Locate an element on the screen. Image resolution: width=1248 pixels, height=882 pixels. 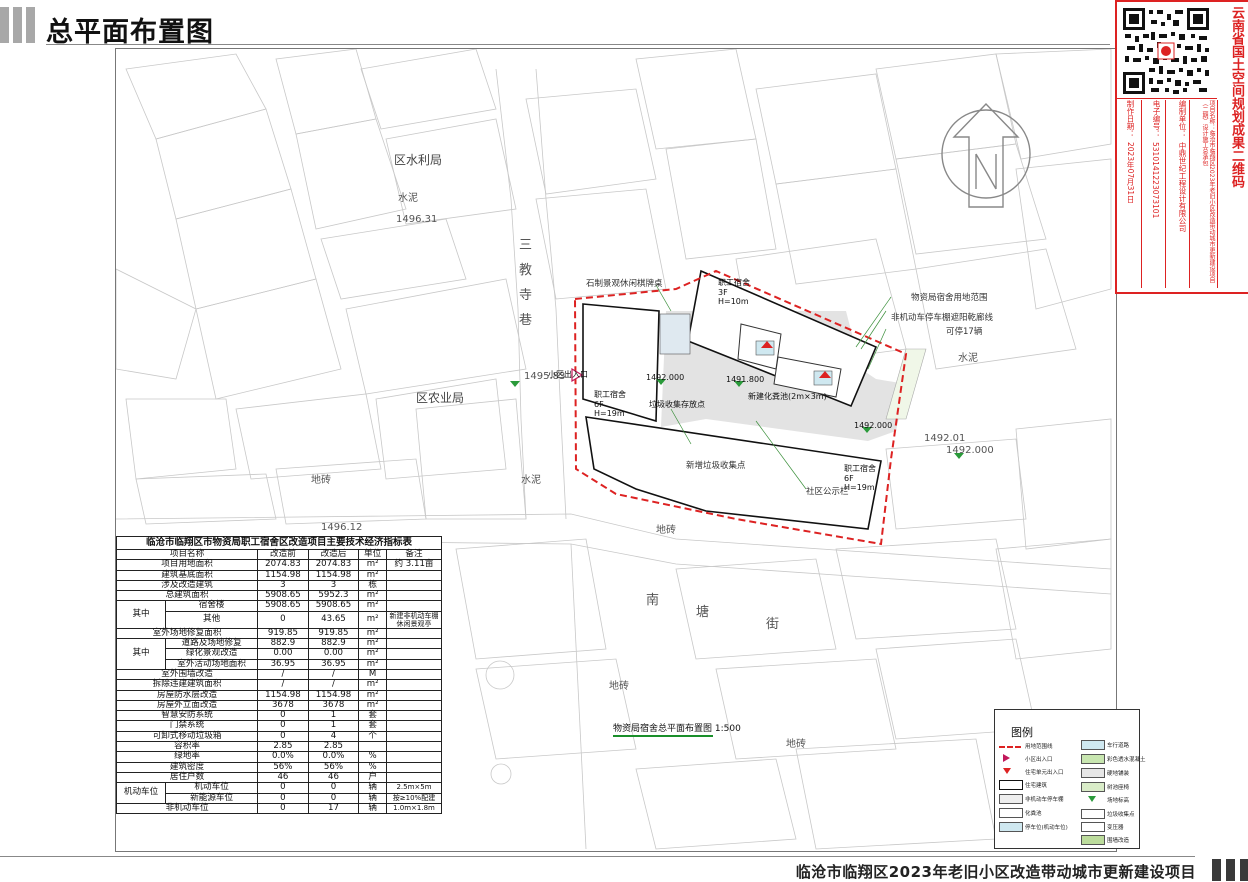
legend-item: 硬地铺装 is located at coordinates (1118, 774).